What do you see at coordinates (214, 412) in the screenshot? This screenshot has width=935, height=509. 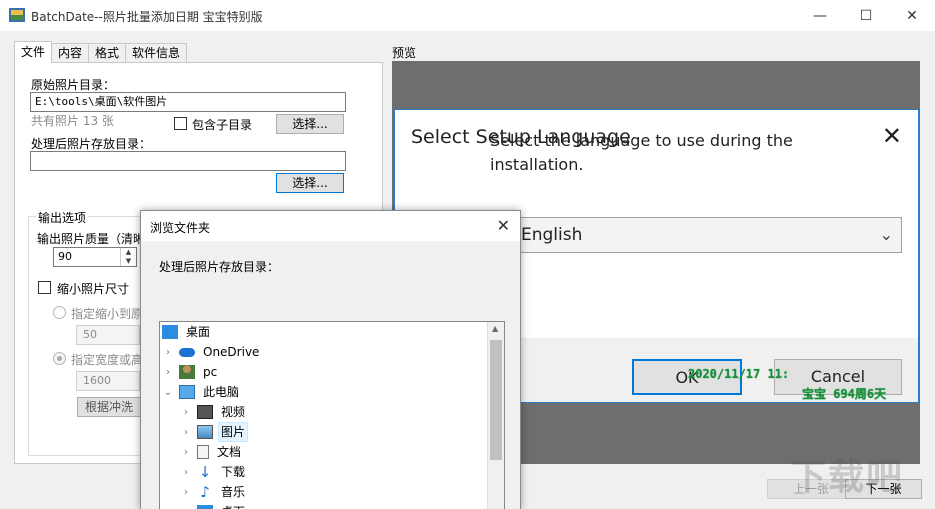 I see `tree-item-videos: › 视频` at bounding box center [214, 412].